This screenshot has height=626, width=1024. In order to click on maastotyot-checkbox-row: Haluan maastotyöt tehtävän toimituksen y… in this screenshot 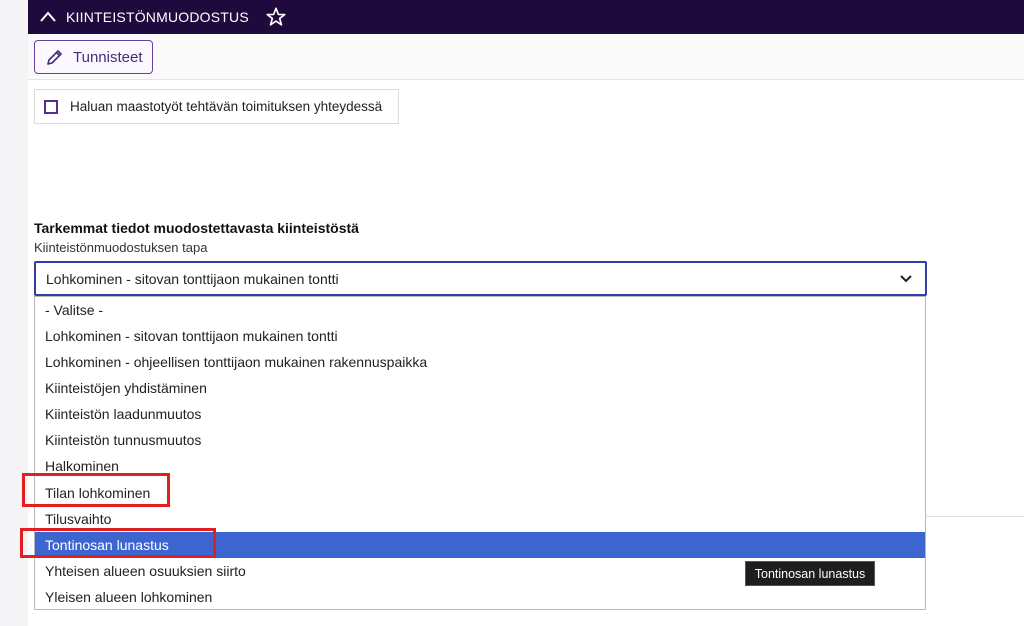, I will do `click(216, 106)`.